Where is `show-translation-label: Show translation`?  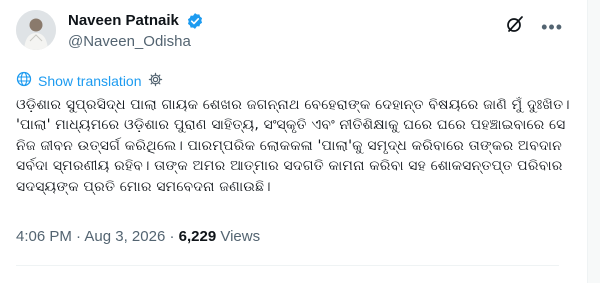
show-translation-label: Show translation is located at coordinates (90, 80).